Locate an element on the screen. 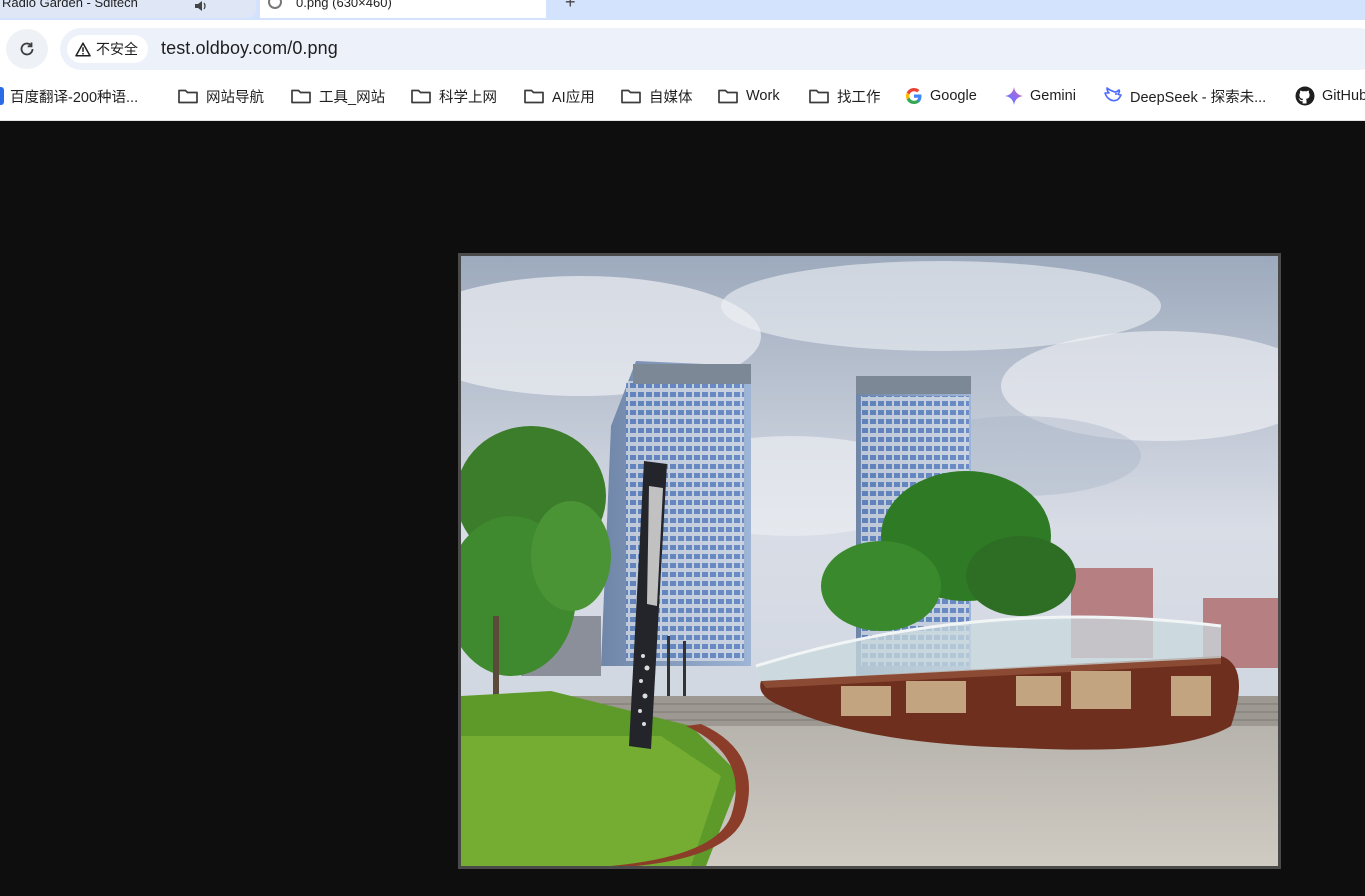 The height and width of the screenshot is (896, 1365). bookmark-label: 自媒体 is located at coordinates (671, 97).